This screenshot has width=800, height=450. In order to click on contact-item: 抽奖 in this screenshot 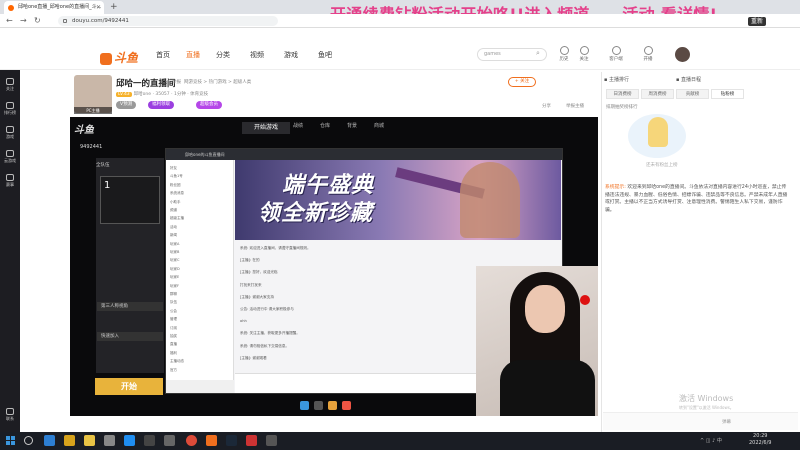, I will do `click(173, 336)`.